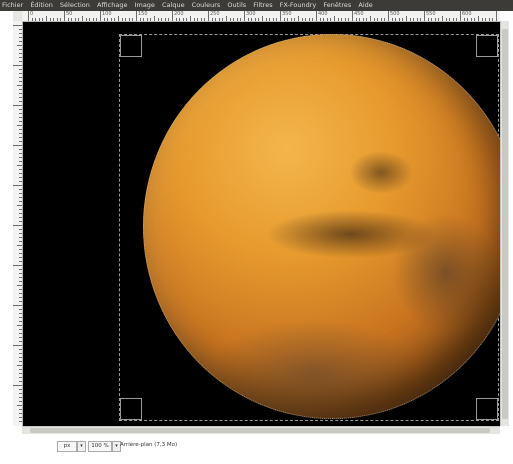 The height and width of the screenshot is (464, 513). I want to click on menu-fx-foundry: FX-Foundry, so click(299, 5).